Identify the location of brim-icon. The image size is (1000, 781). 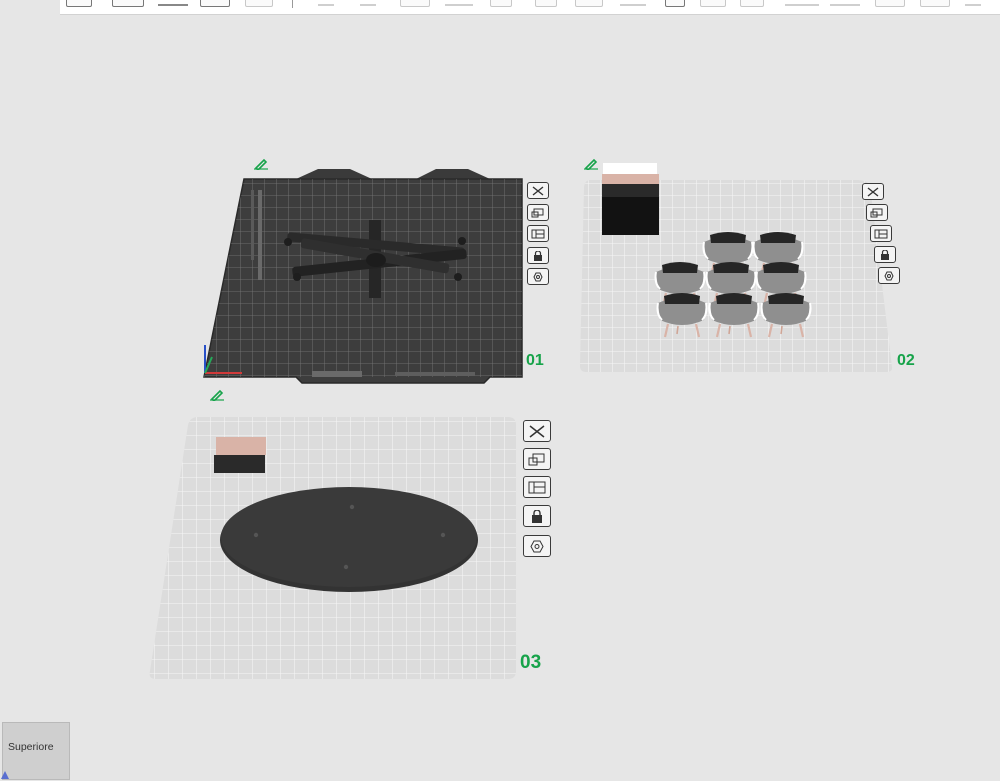
(802, 5).